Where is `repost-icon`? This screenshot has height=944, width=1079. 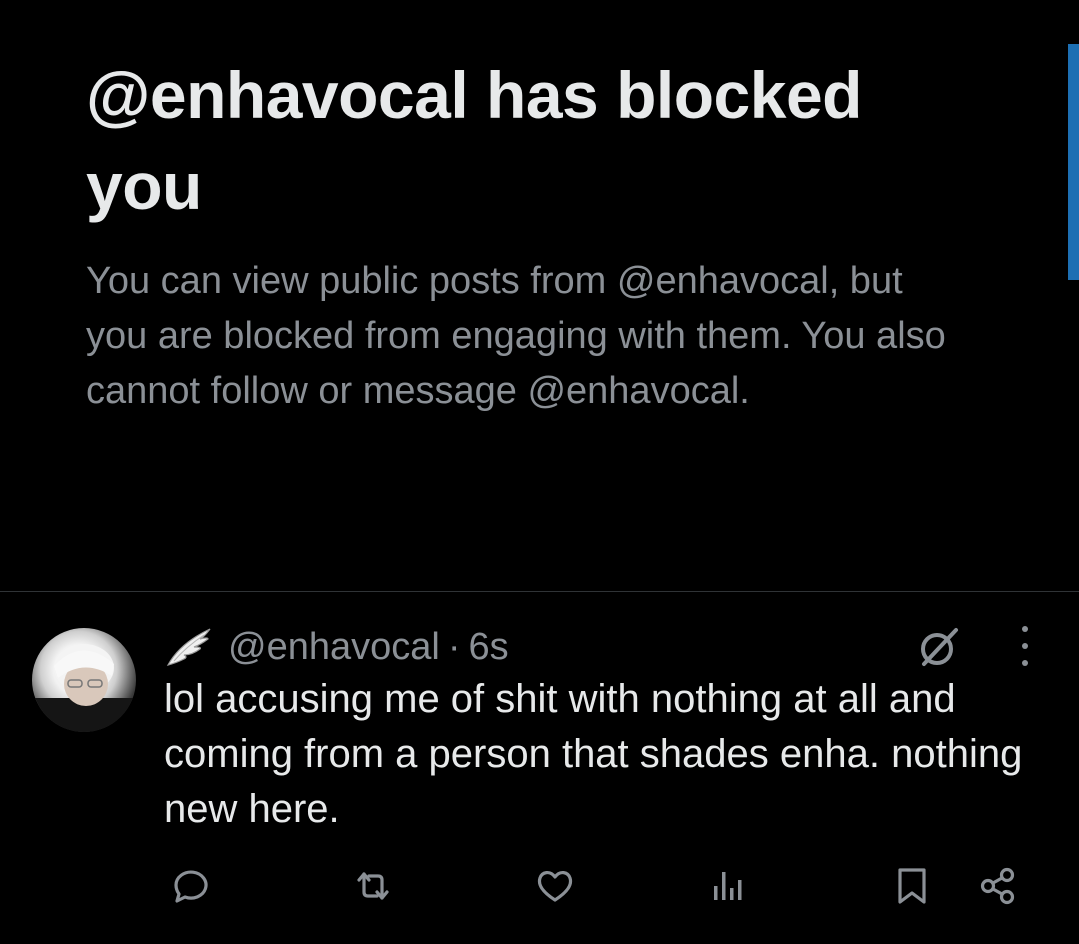 repost-icon is located at coordinates (373, 886).